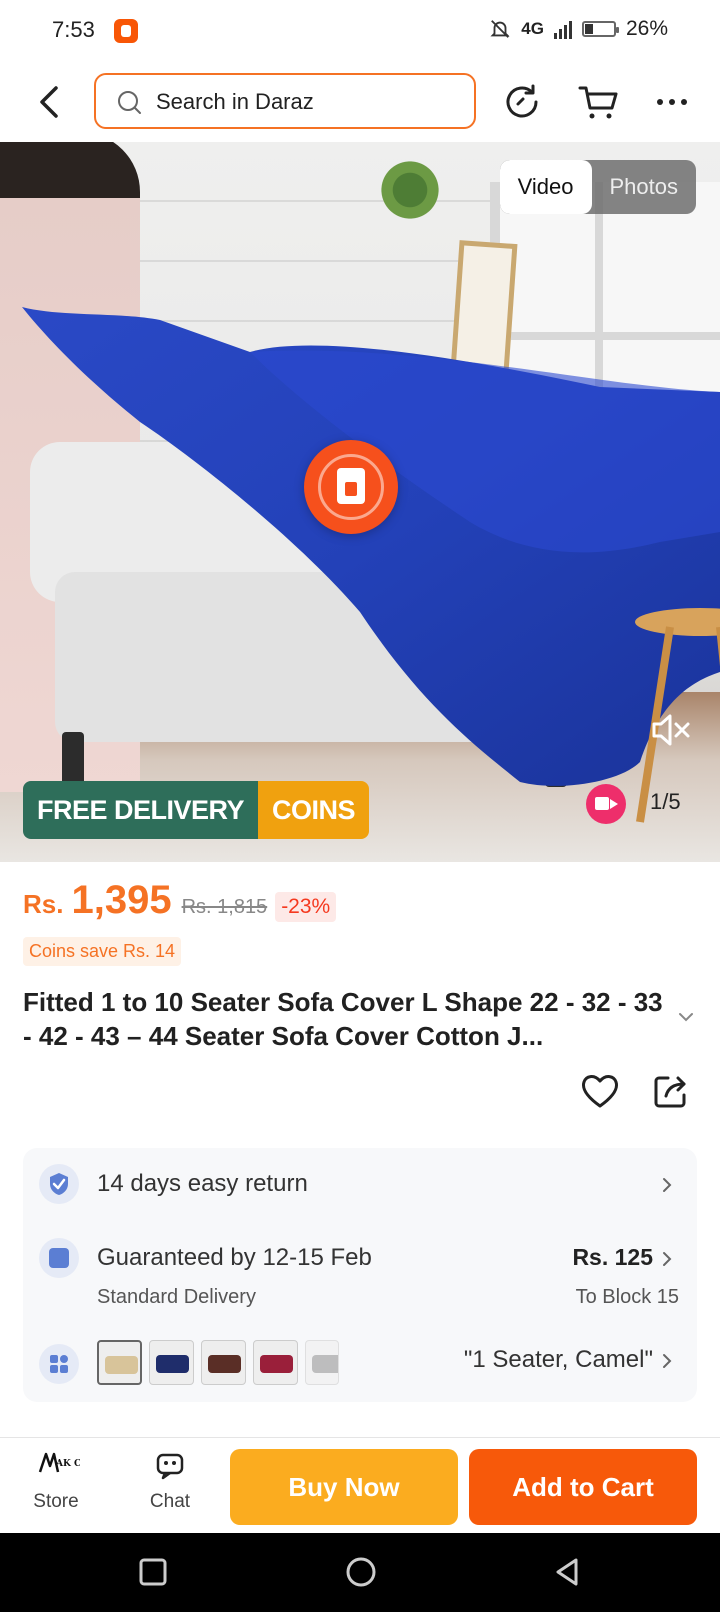  What do you see at coordinates (82, 1462) in the screenshot?
I see `store-logo-icon: AK Collection` at bounding box center [82, 1462].